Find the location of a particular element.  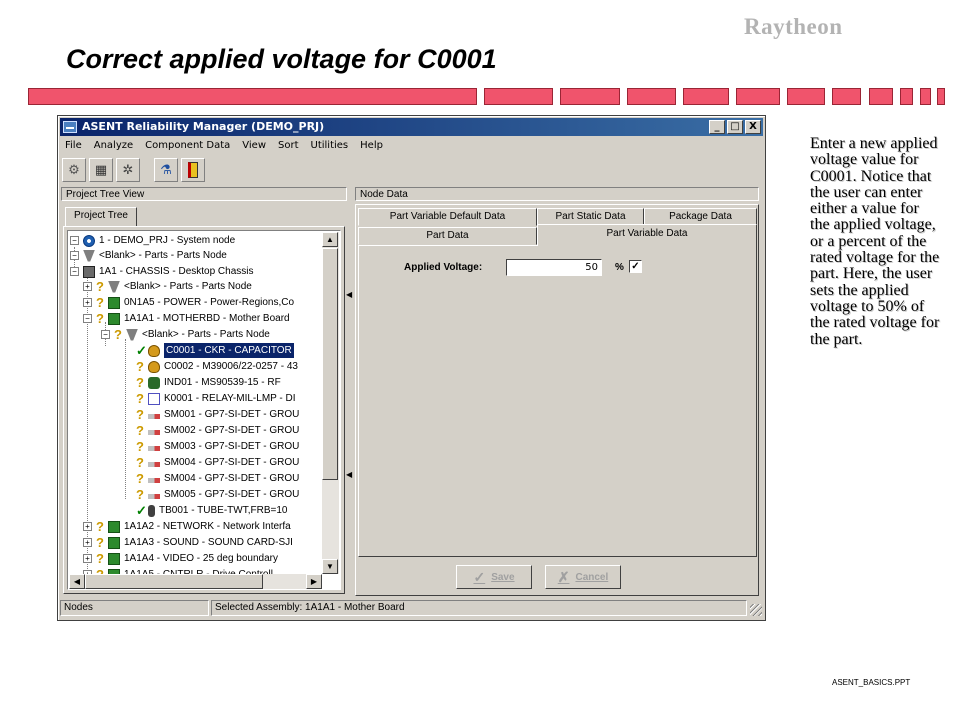

tree-horizontal-scrollbar: ◀ ▶ is located at coordinates (195, 581).